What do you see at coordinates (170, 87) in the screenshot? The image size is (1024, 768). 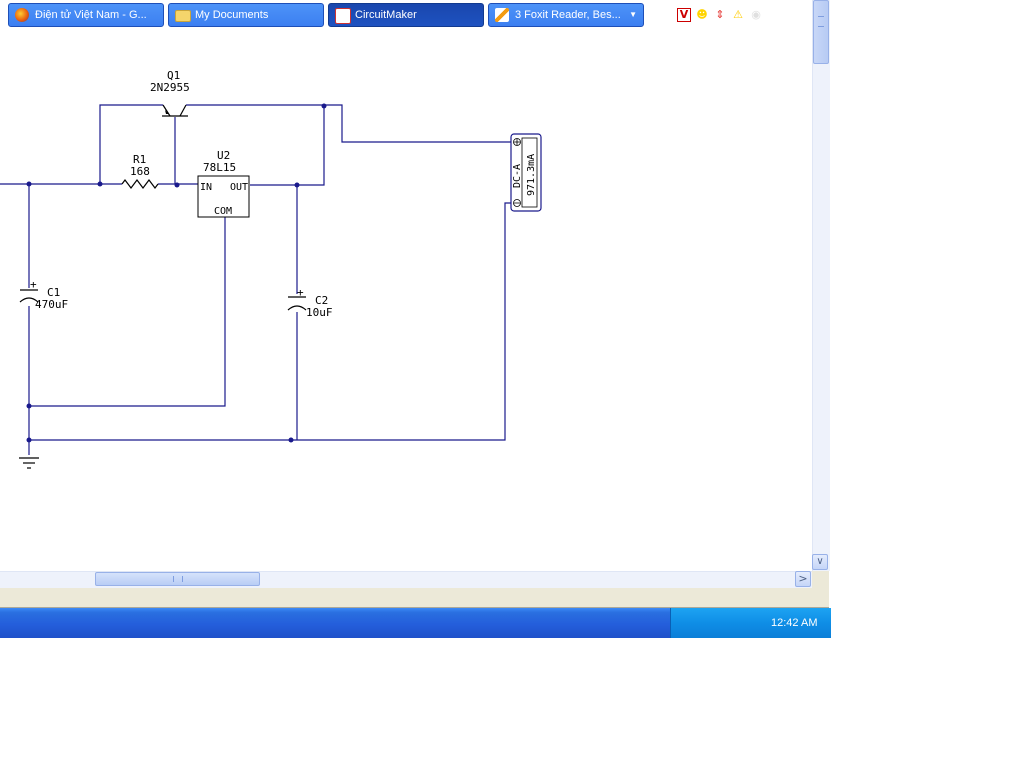 I see `q1-value: 2N2955` at bounding box center [170, 87].